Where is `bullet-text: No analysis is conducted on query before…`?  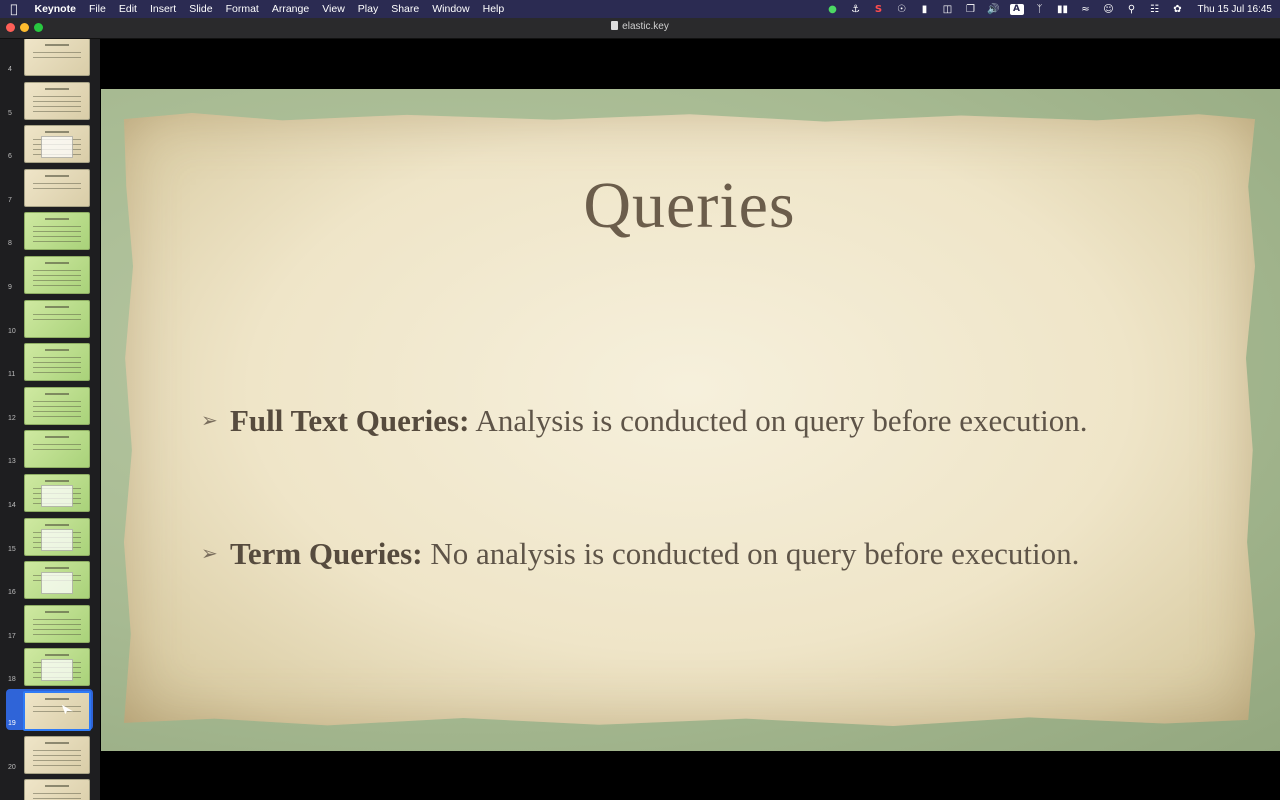 bullet-text: No analysis is conducted on query before… is located at coordinates (751, 553).